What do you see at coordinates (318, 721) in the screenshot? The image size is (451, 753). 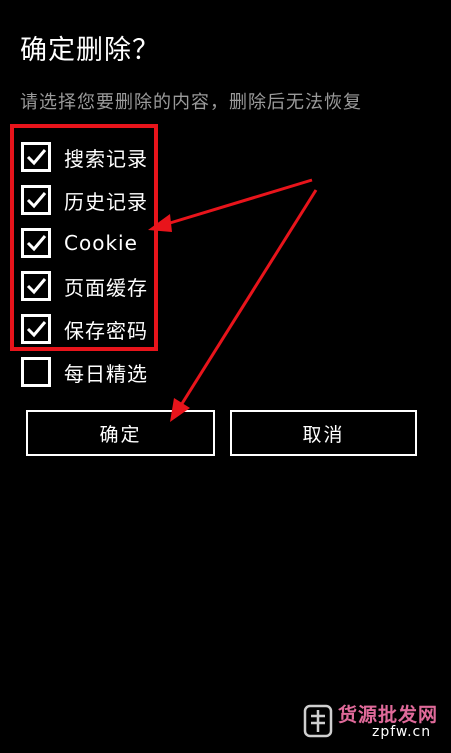 I see `watermark-logo-icon` at bounding box center [318, 721].